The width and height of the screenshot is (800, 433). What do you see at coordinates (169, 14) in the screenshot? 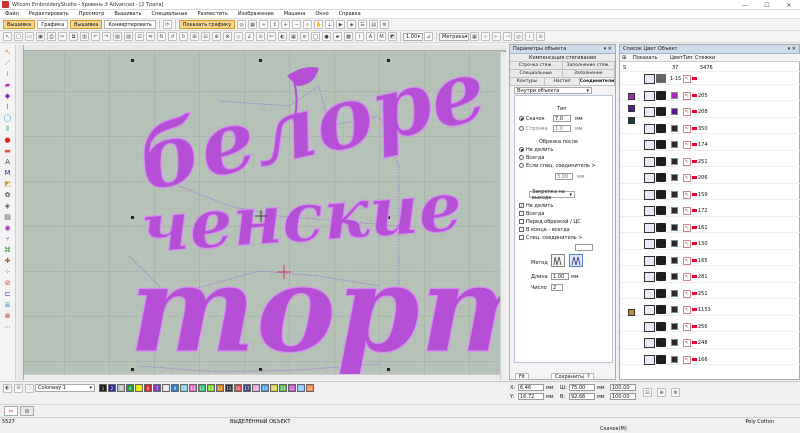
I see `menu-special: Специальные` at bounding box center [169, 14].